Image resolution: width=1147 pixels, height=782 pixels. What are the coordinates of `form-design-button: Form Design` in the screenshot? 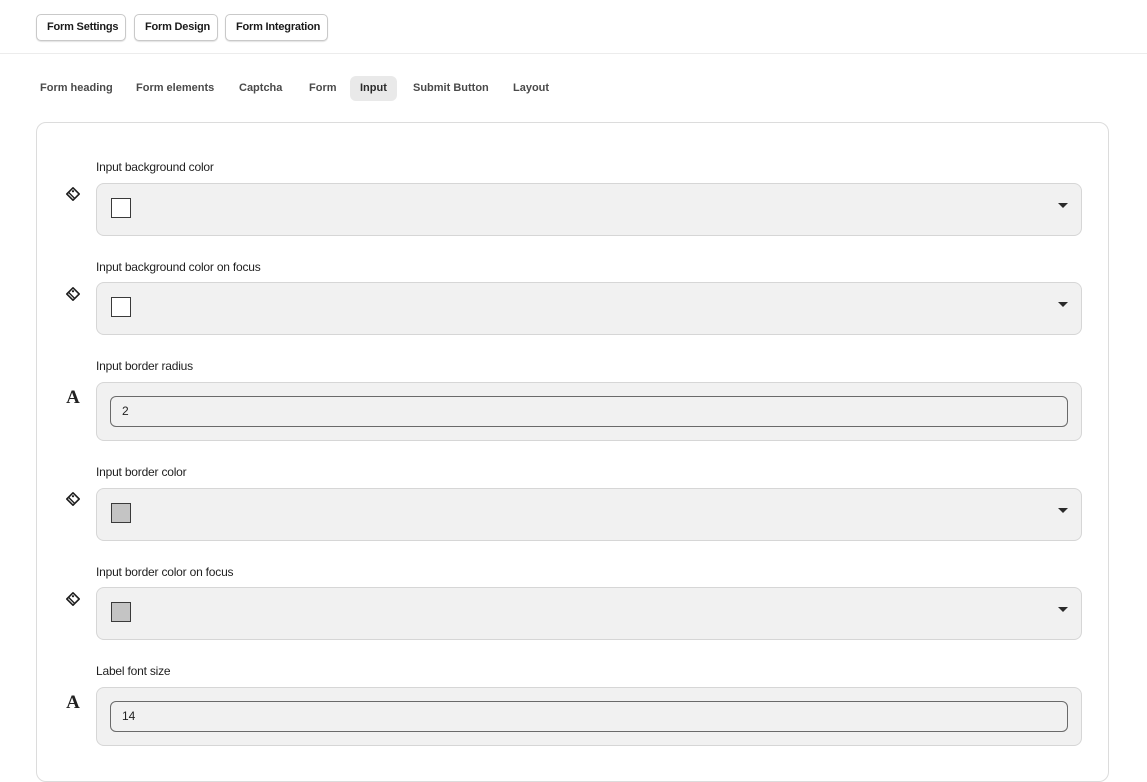 It's located at (176, 27).